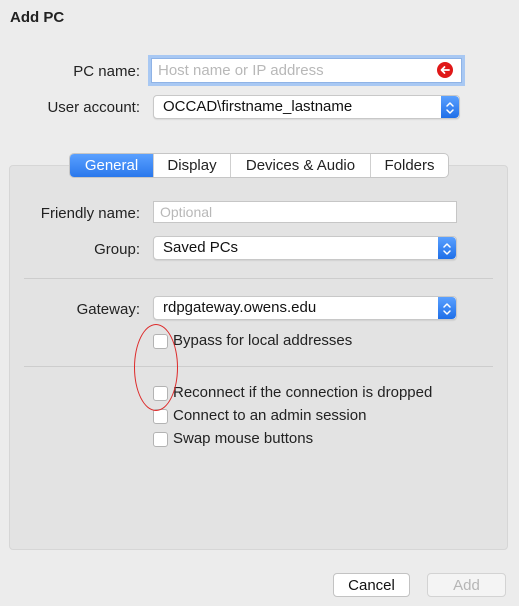 The height and width of the screenshot is (606, 519). Describe the element at coordinates (262, 340) in the screenshot. I see `bypass-local-label: Bypass for local addresses` at that location.